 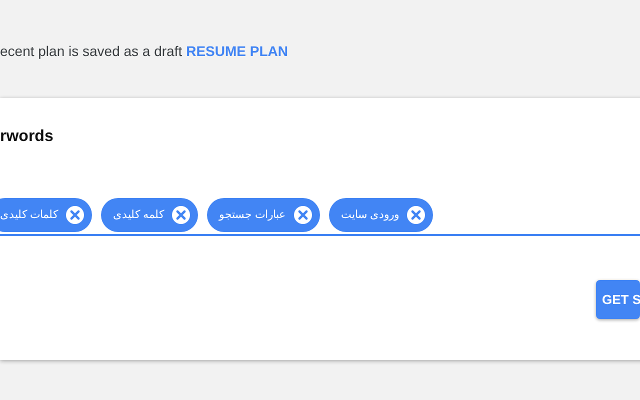 What do you see at coordinates (381, 215) in the screenshot?
I see `keyword-chip: ورودی سایت` at bounding box center [381, 215].